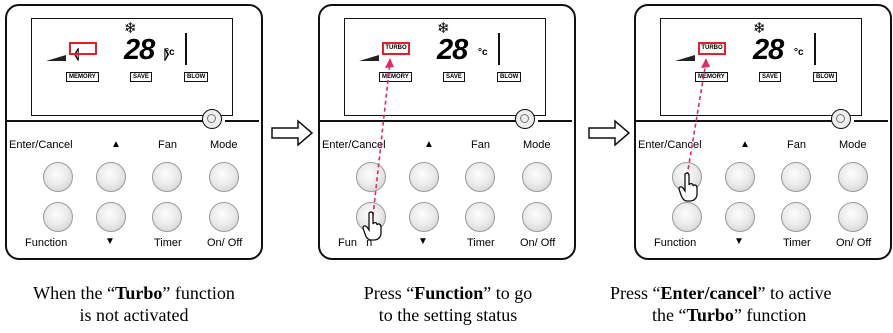 The image size is (893, 333). What do you see at coordinates (167, 53) in the screenshot?
I see `fan-speed-right-icon: ⦊` at bounding box center [167, 53].